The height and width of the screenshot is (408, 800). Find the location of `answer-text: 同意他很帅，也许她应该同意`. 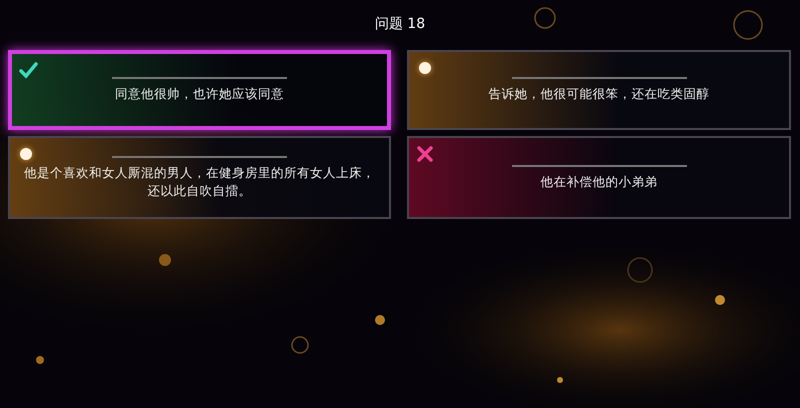

answer-text: 同意他很帅，也许她应该同意 is located at coordinates (199, 94).